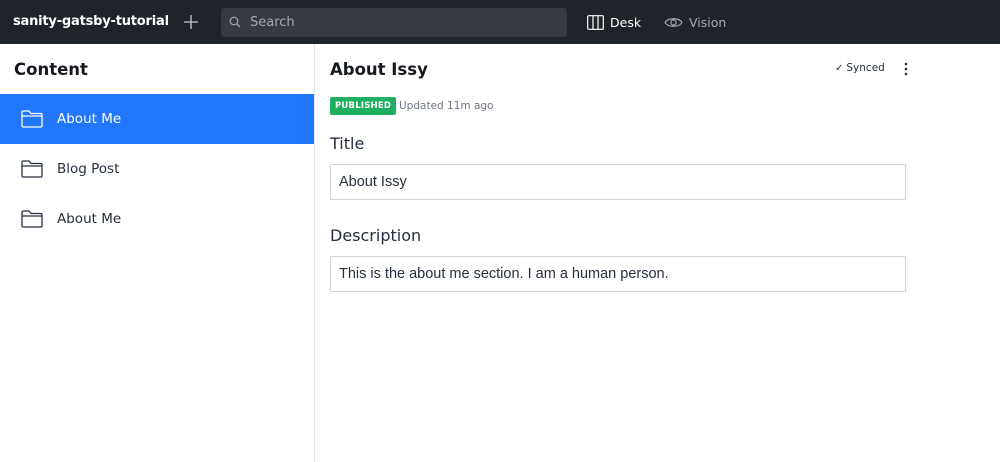 The height and width of the screenshot is (462, 1000). I want to click on plus-icon, so click(191, 22).